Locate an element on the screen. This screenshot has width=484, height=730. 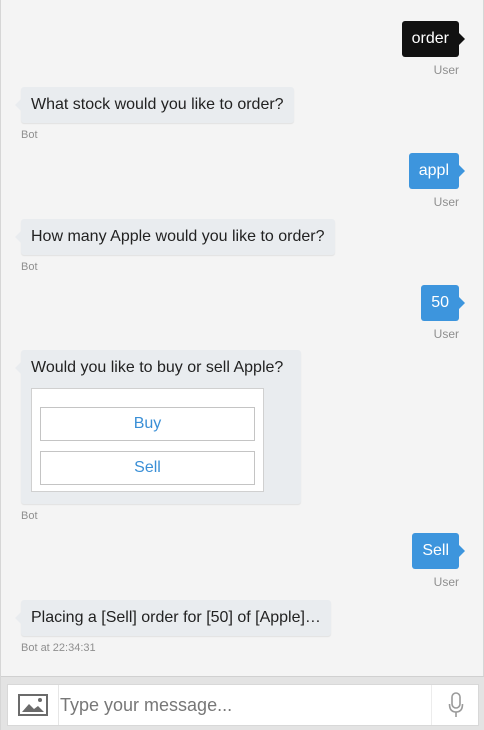
bot-message: What stock would you like to order? Bot is located at coordinates (168, 117).